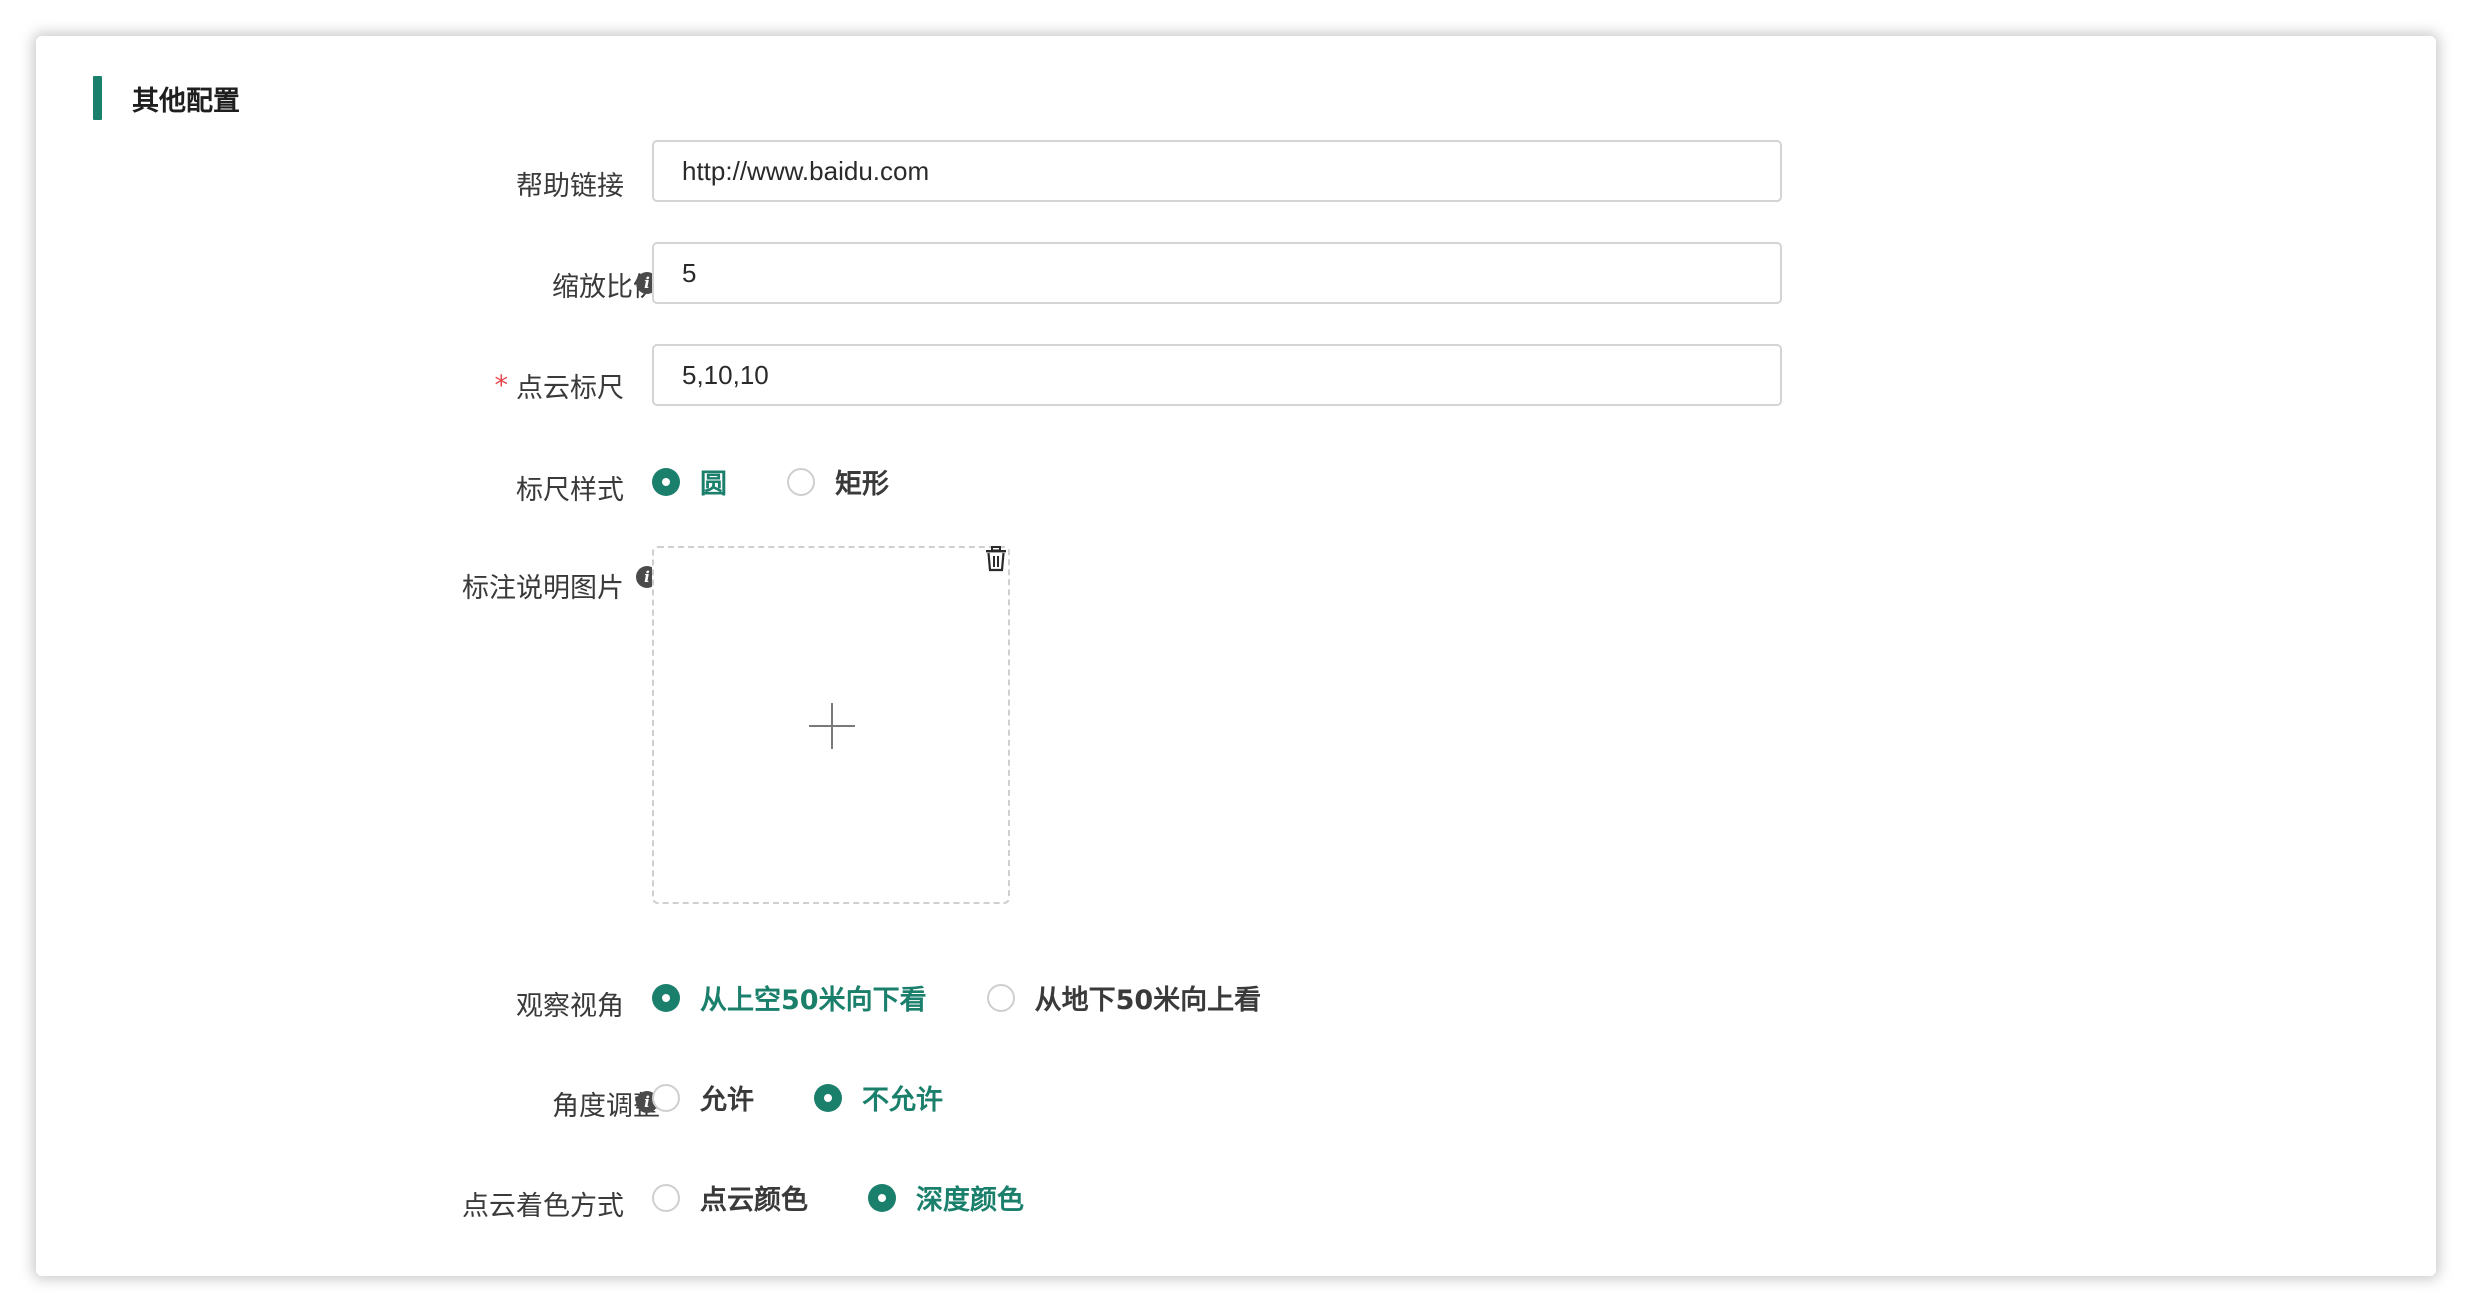  I want to click on point-cloud-ruler-label: 点云标尺, so click(570, 388).